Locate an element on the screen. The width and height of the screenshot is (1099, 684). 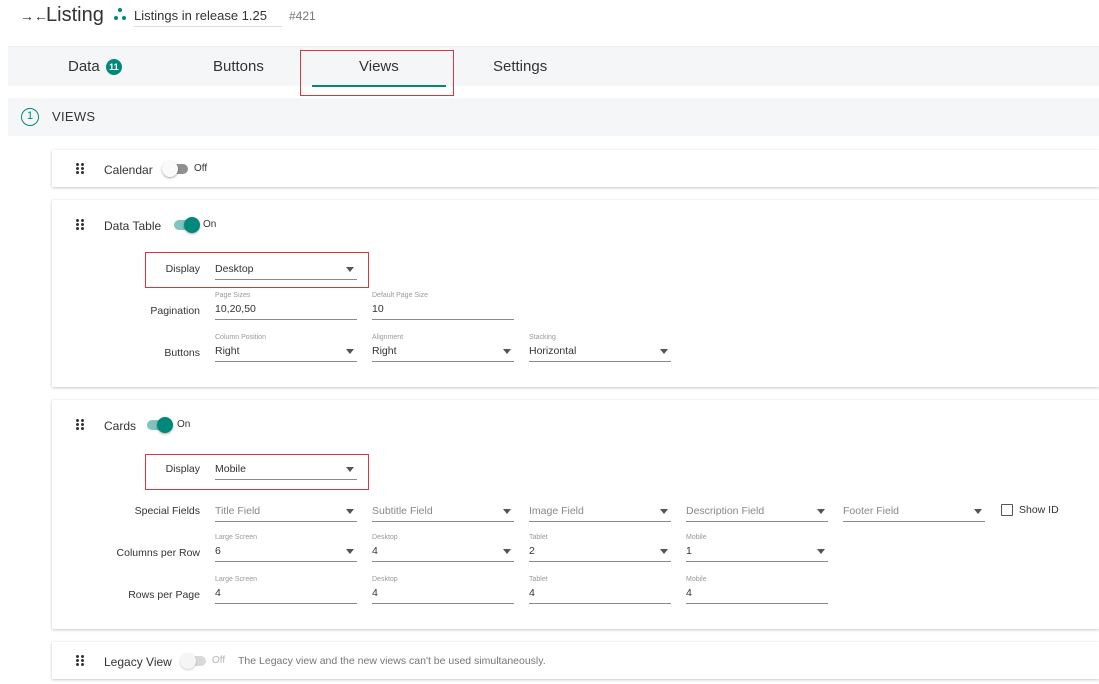
default-page-size-input: Default Page Size 10 is located at coordinates (443, 306).